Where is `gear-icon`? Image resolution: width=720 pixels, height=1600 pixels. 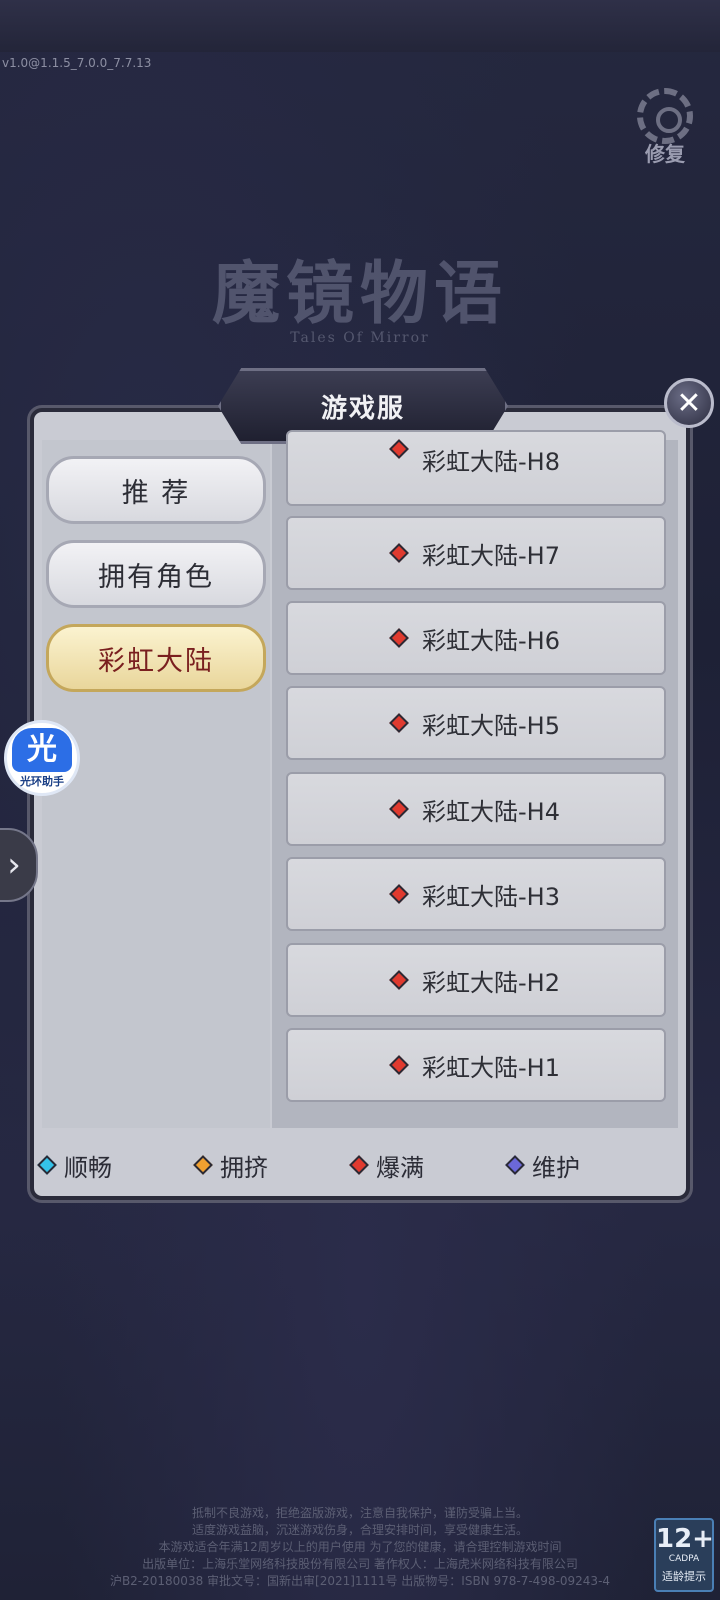 gear-icon is located at coordinates (665, 116).